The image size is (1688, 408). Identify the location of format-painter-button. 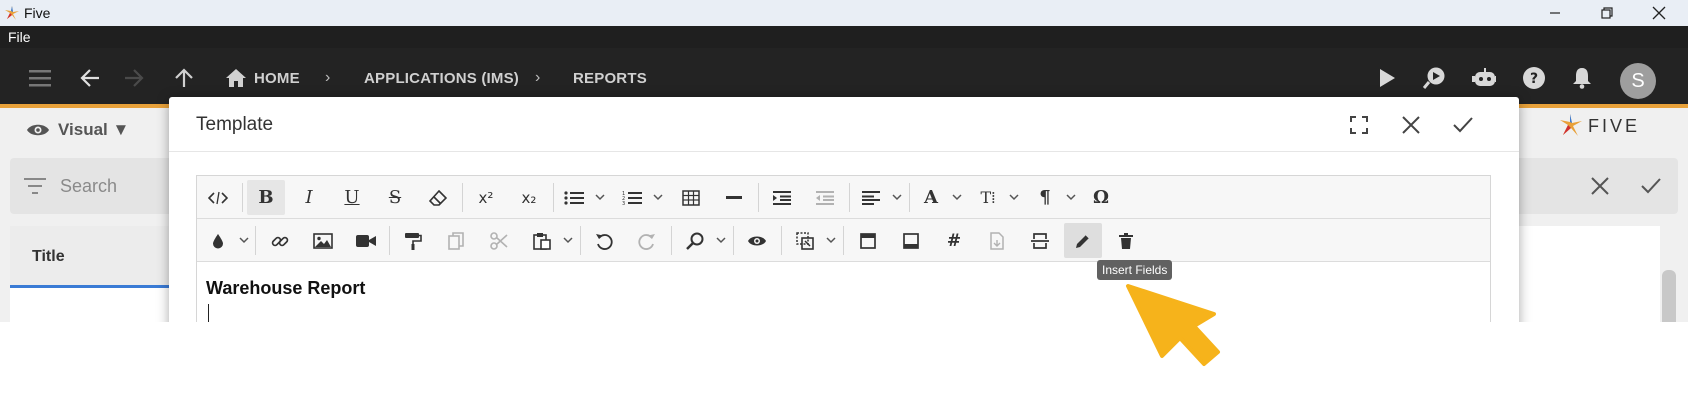
(413, 240).